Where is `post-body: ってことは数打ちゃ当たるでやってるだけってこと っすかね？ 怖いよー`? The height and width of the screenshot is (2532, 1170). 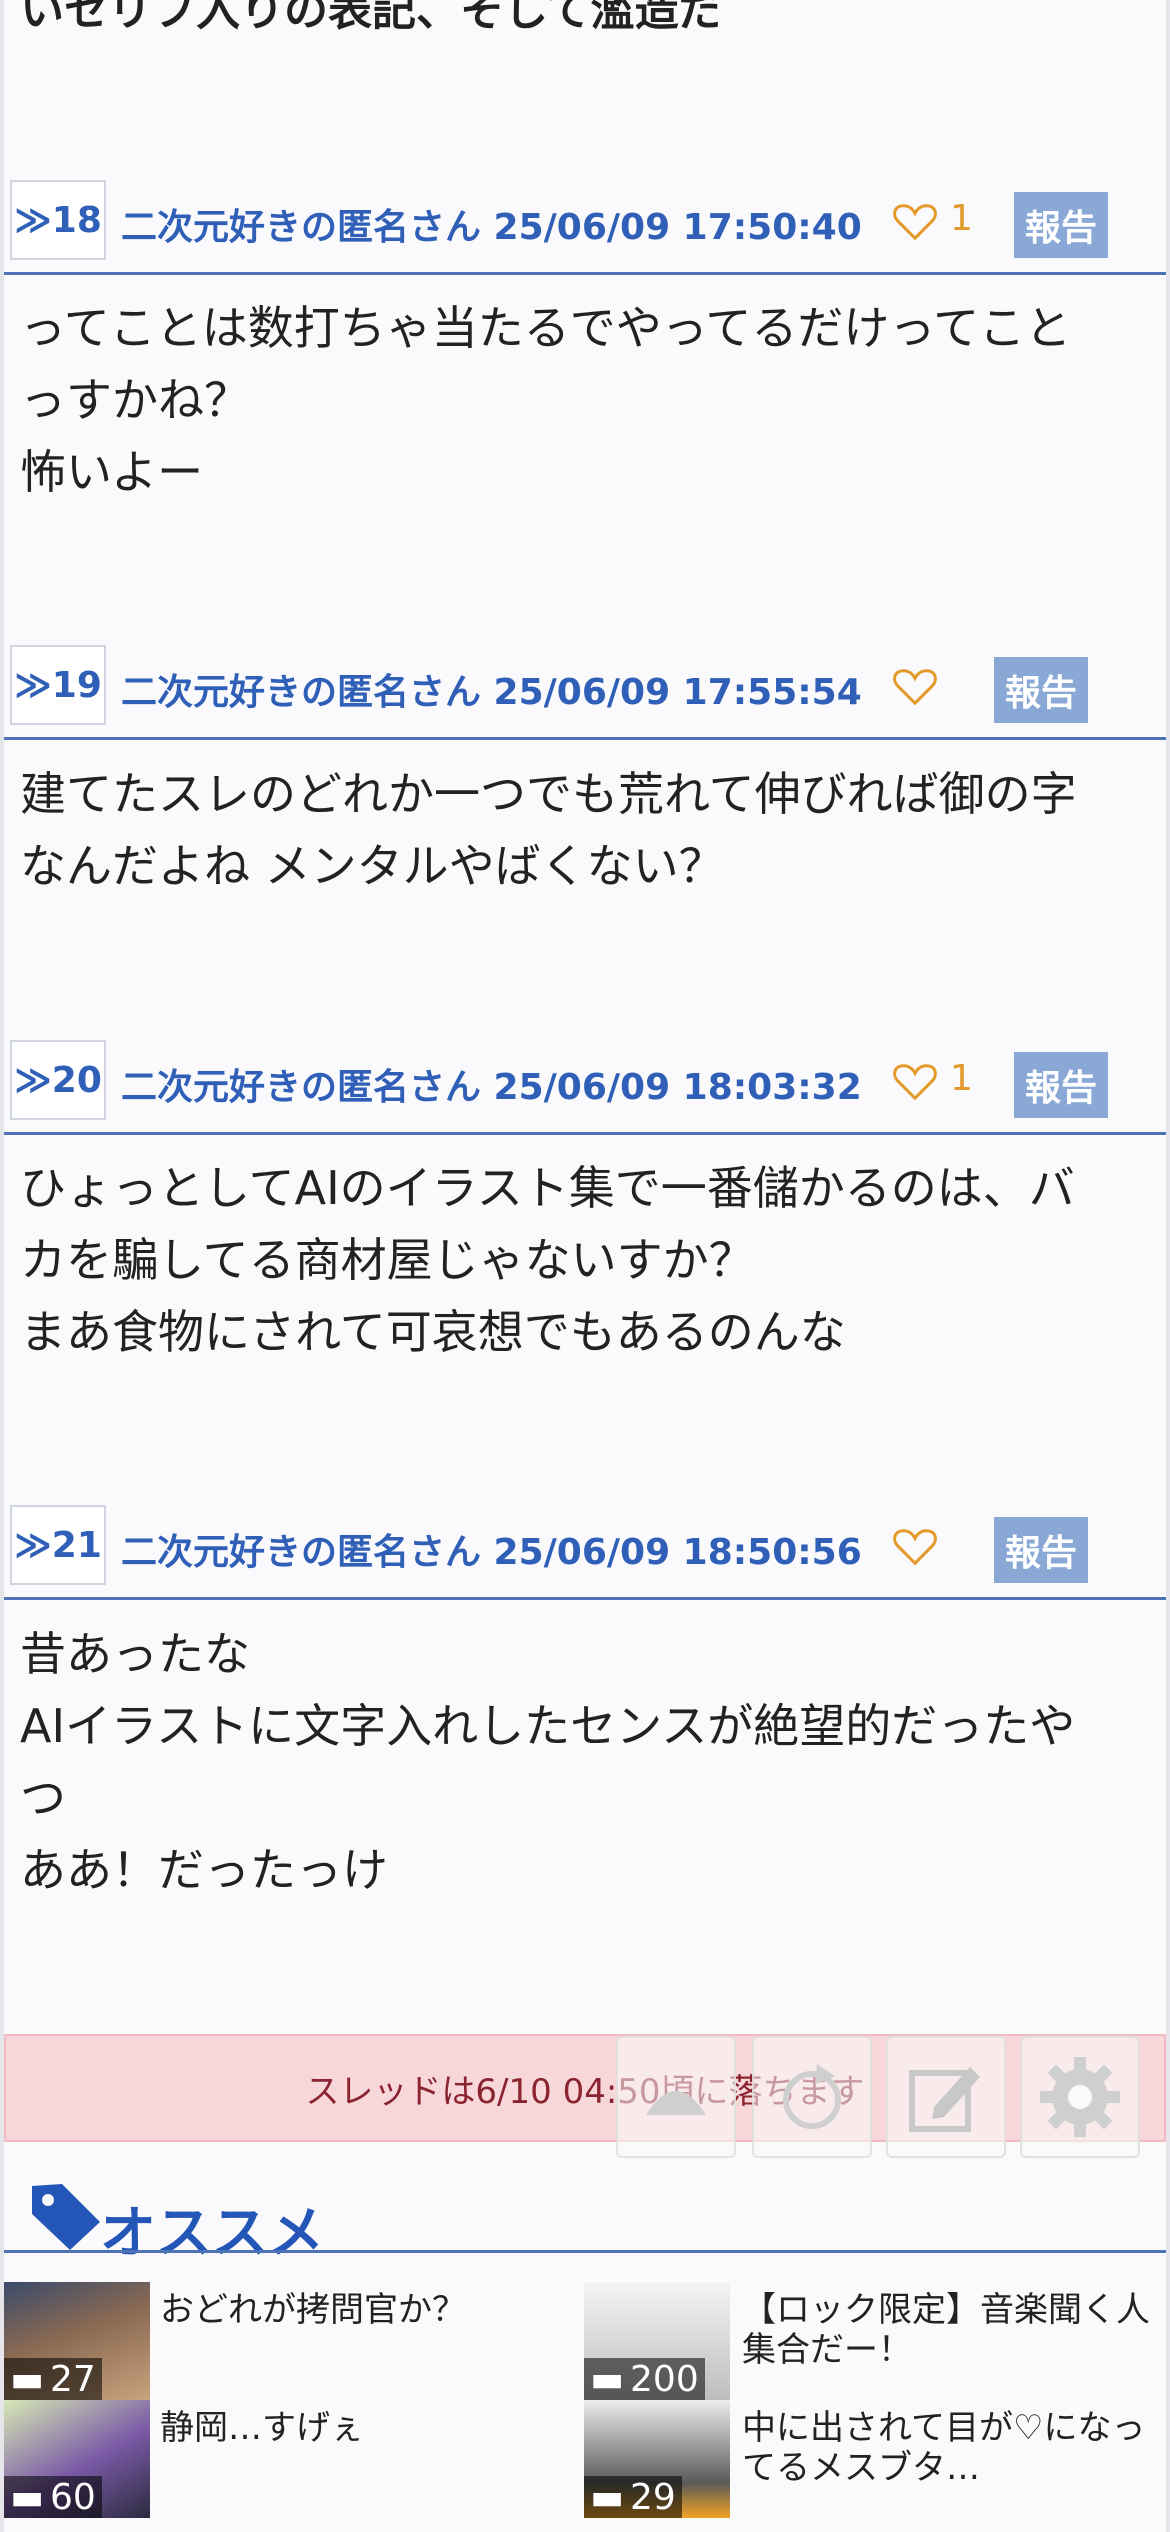 post-body: ってことは数打ちゃ当たるでやってるだけってこと っすかね？ 怖いよー is located at coordinates (580, 400).